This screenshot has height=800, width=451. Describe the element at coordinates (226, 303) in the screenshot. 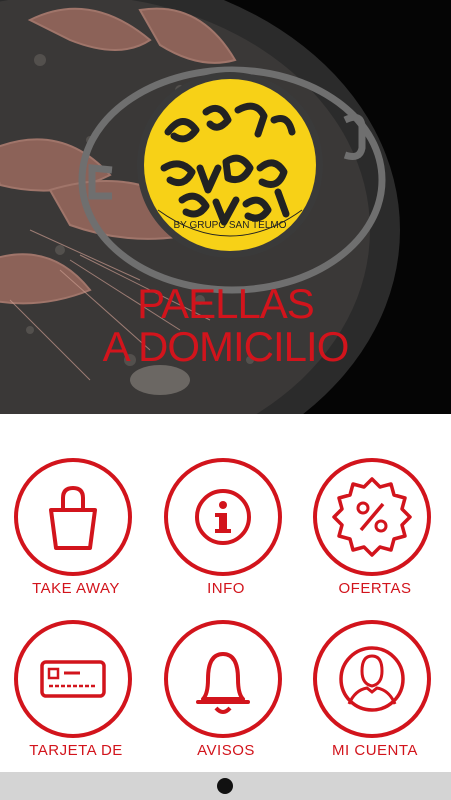

I see `hero-title-line1: PAELLAS` at that location.